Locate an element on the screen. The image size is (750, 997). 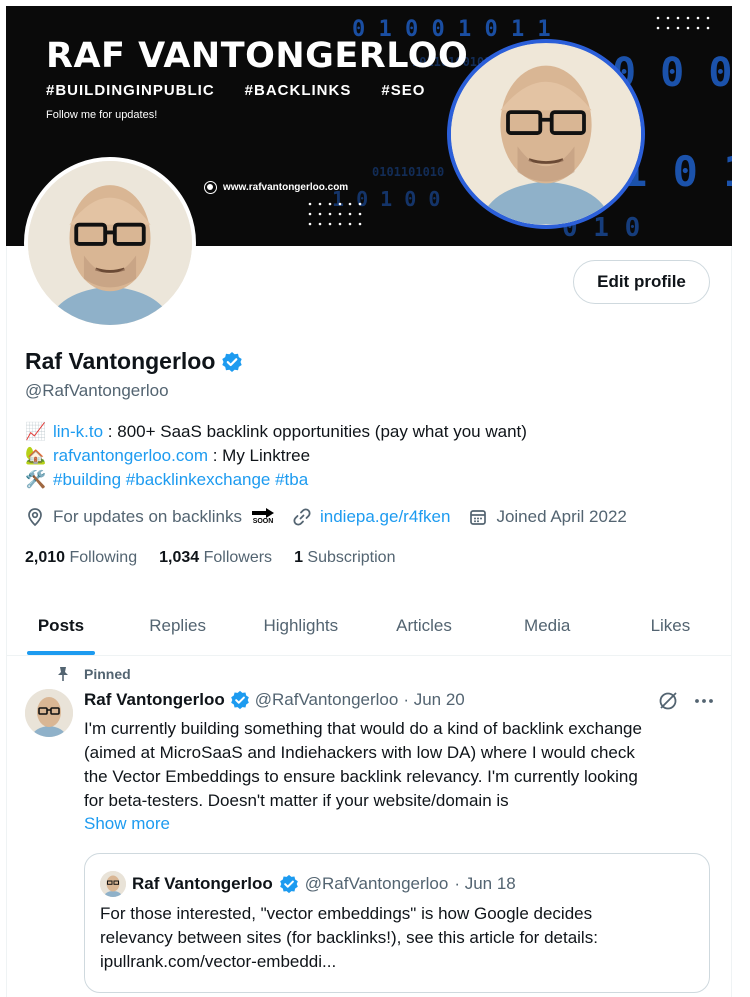
edit-profile-button: Edit profile is located at coordinates (641, 282).